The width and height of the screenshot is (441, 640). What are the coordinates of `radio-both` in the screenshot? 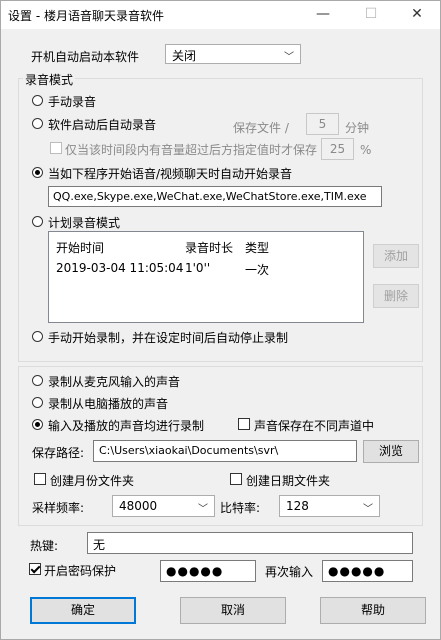 It's located at (37, 424).